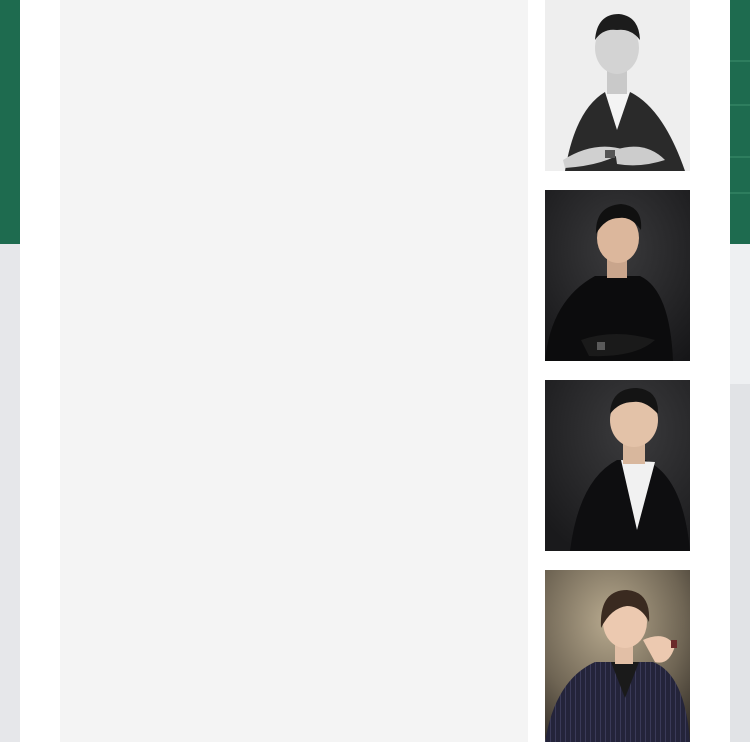 The image size is (750, 742). Describe the element at coordinates (740, 122) in the screenshot. I see `background-green-right` at that location.